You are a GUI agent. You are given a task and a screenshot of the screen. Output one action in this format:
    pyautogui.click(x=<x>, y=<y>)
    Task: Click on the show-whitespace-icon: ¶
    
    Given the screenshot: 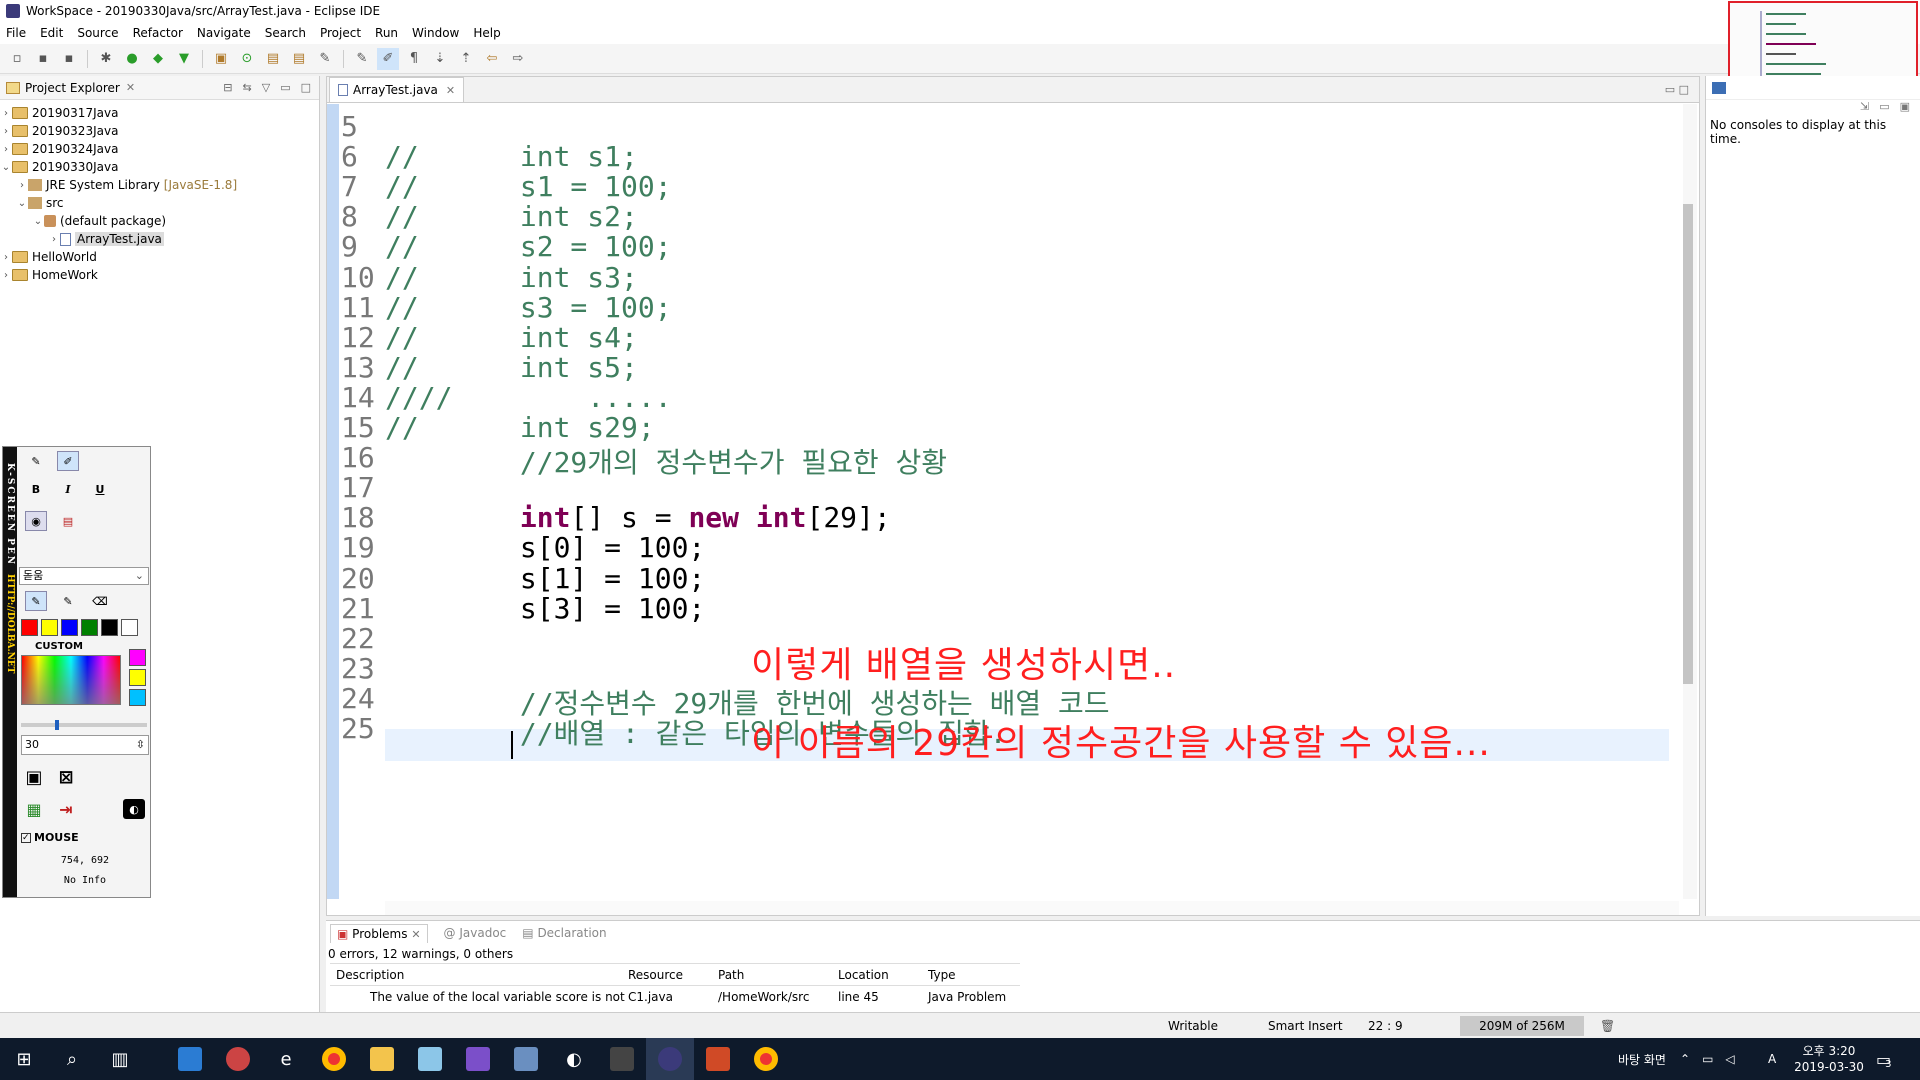 What is the action you would take?
    pyautogui.click(x=414, y=59)
    